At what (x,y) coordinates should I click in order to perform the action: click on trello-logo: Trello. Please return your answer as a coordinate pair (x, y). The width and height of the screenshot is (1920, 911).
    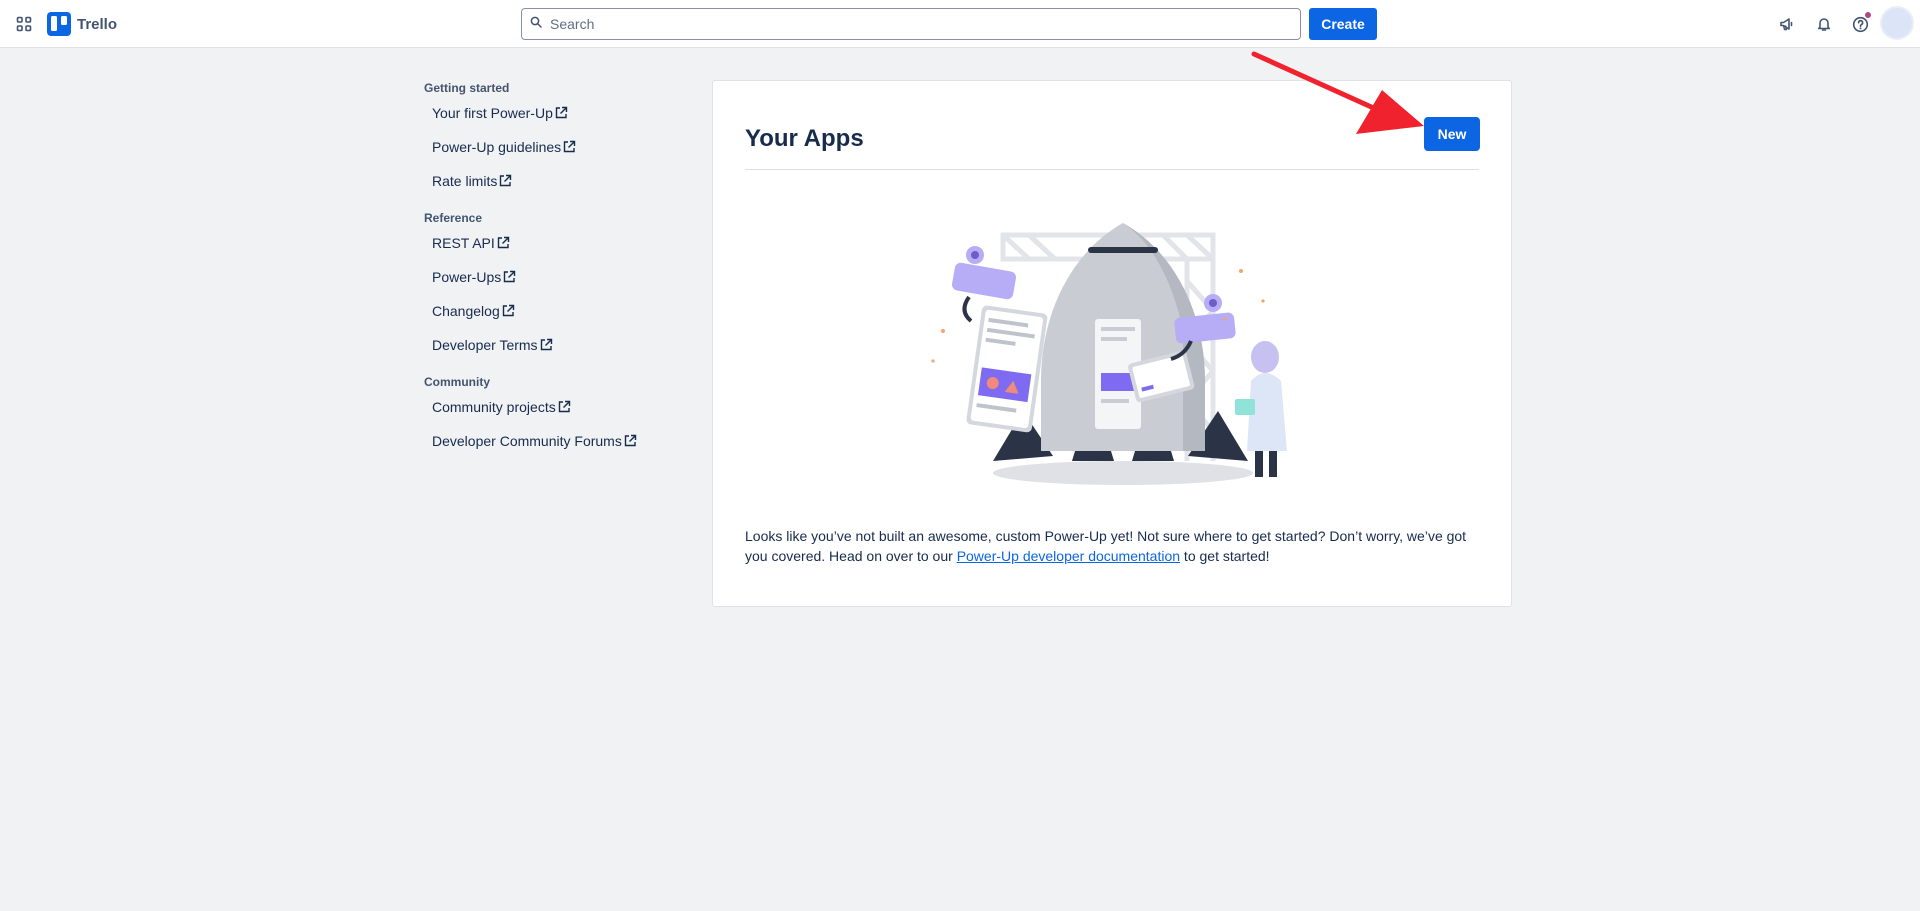
    Looking at the image, I should click on (82, 24).